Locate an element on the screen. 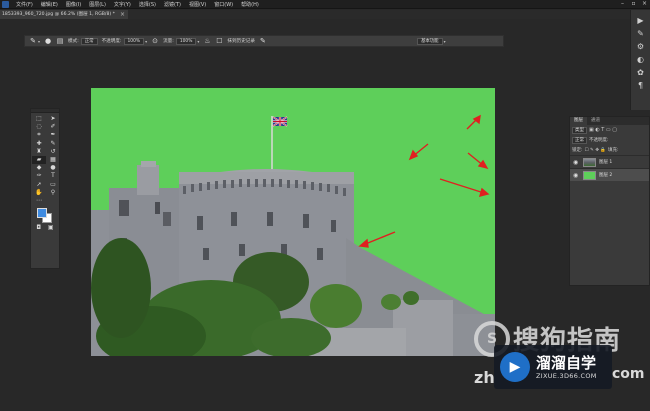 This screenshot has width=650, height=411. eraser-tool-preset-icon: ✎ is located at coordinates (33, 41).